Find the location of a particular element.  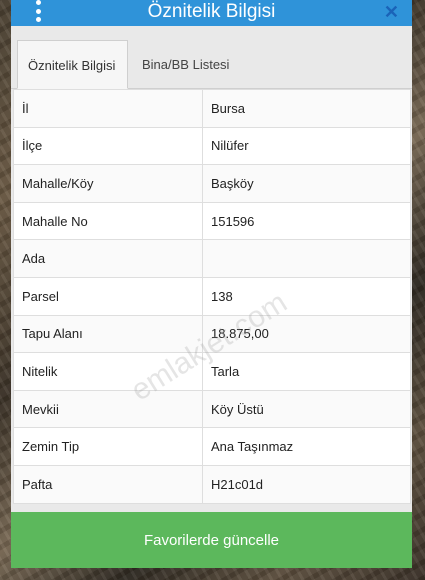

dialog-header: Öznitelik Bilgisi ✕ is located at coordinates (211, 13).